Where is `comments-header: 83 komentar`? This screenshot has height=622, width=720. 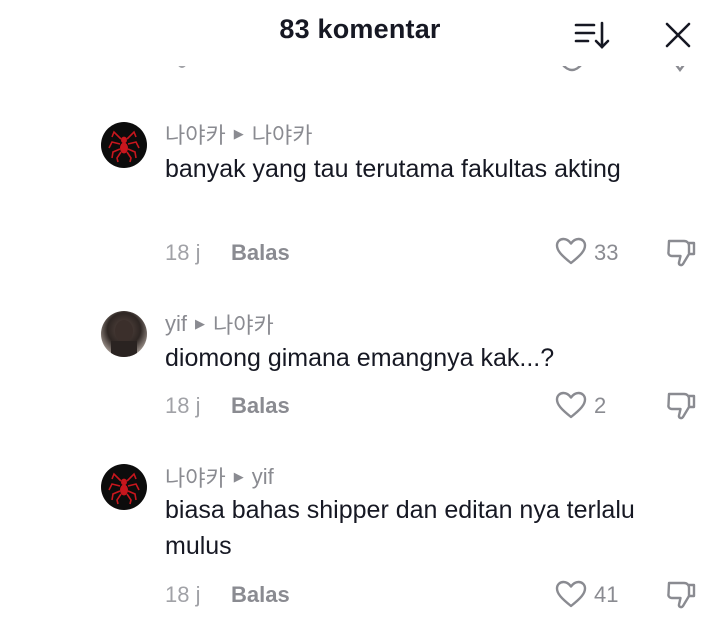
comments-header: 83 komentar is located at coordinates (360, 33).